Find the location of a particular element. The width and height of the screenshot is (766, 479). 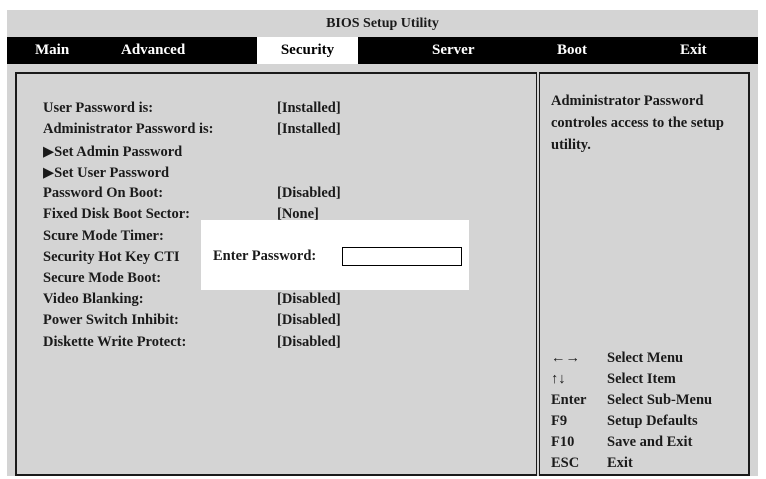

key-desc: Select Sub-Menu is located at coordinates (660, 400).